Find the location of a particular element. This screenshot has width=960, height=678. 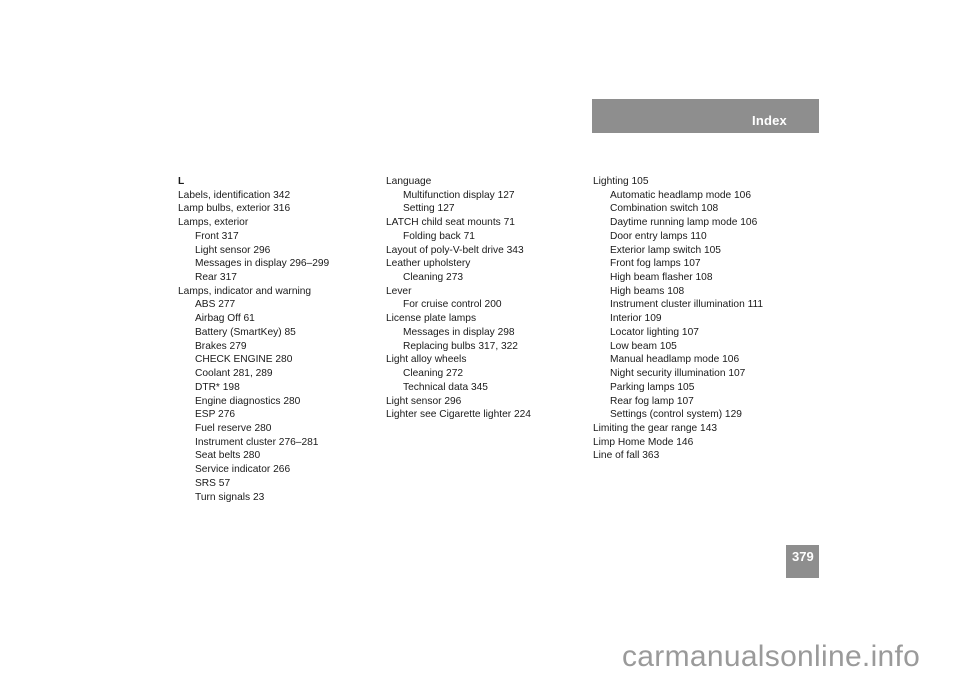

index-subentry: Instrument cluster illumination 111 is located at coordinates (687, 305).